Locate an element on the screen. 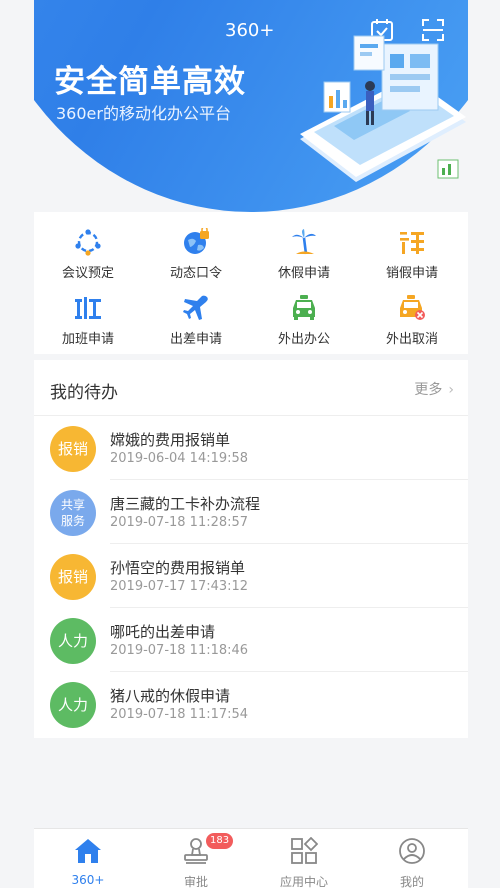 This screenshot has height=888, width=500. tab-label: 360+ is located at coordinates (88, 880).